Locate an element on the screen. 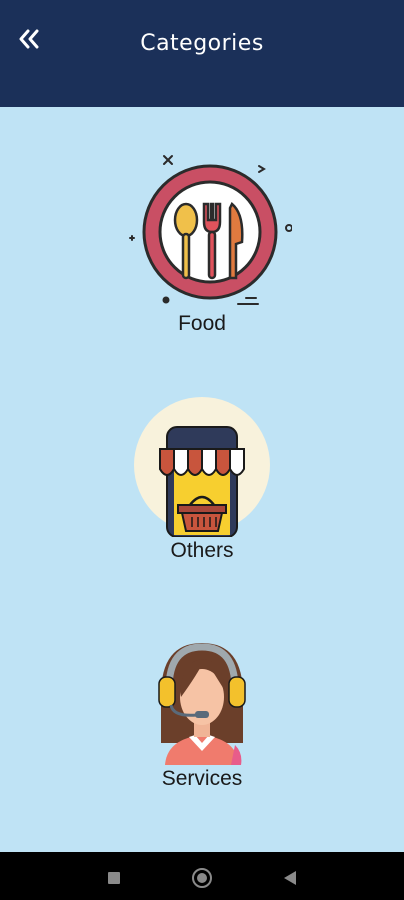 This screenshot has height=900, width=404. app-header: Categories is located at coordinates (202, 53).